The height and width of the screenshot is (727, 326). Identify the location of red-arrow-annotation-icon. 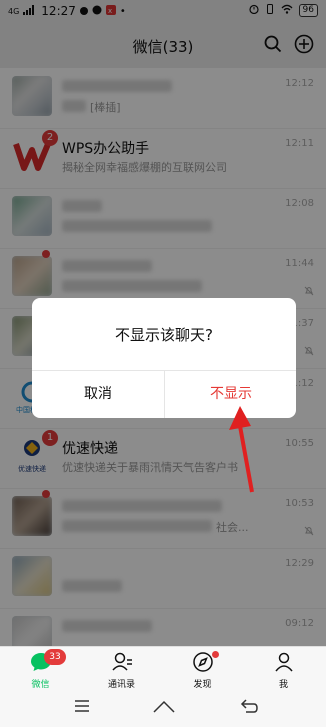
(241, 449).